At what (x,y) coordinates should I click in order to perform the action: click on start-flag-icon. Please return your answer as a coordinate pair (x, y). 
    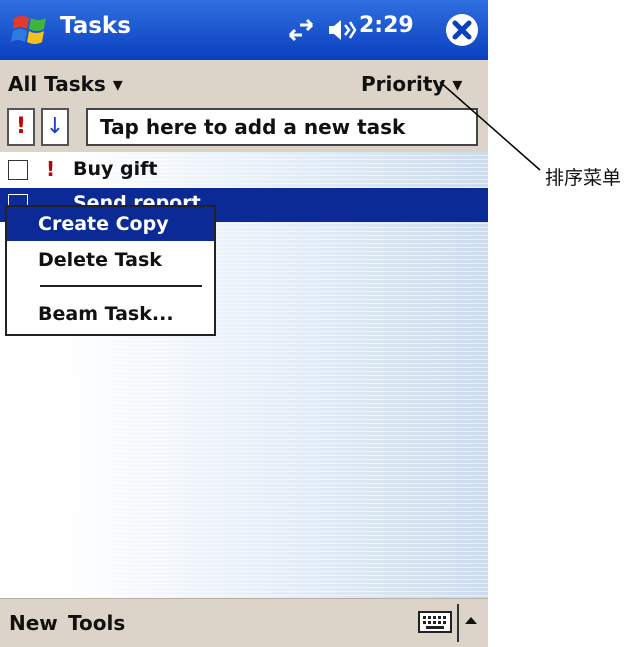
    Looking at the image, I should click on (30, 30).